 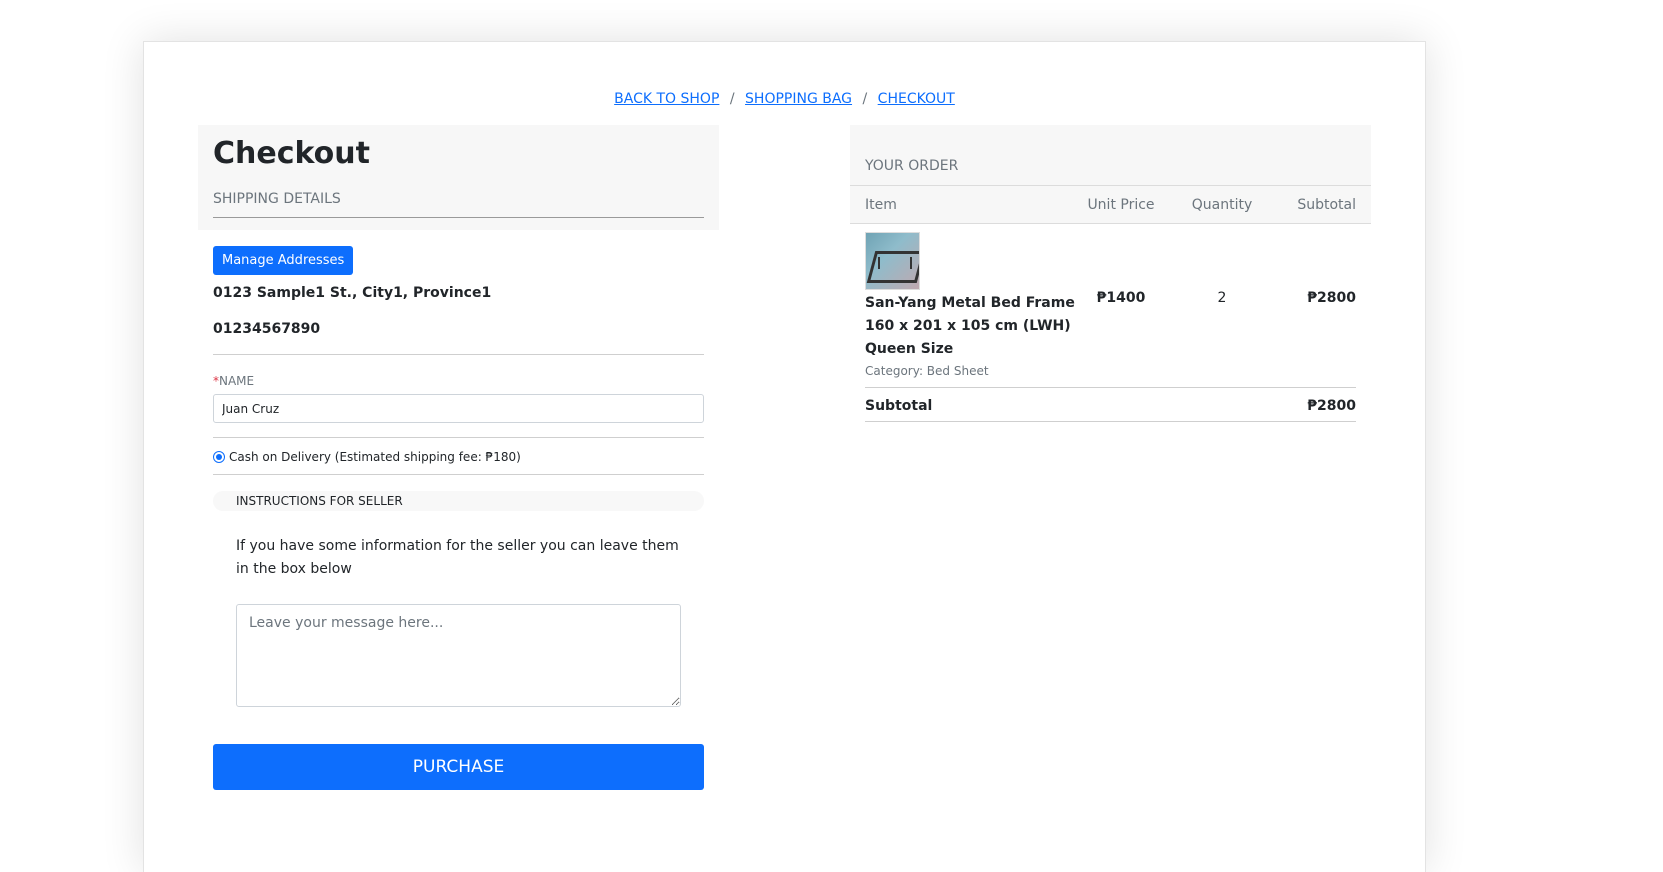 I want to click on purchase-button: PURCHASE, so click(x=458, y=767).